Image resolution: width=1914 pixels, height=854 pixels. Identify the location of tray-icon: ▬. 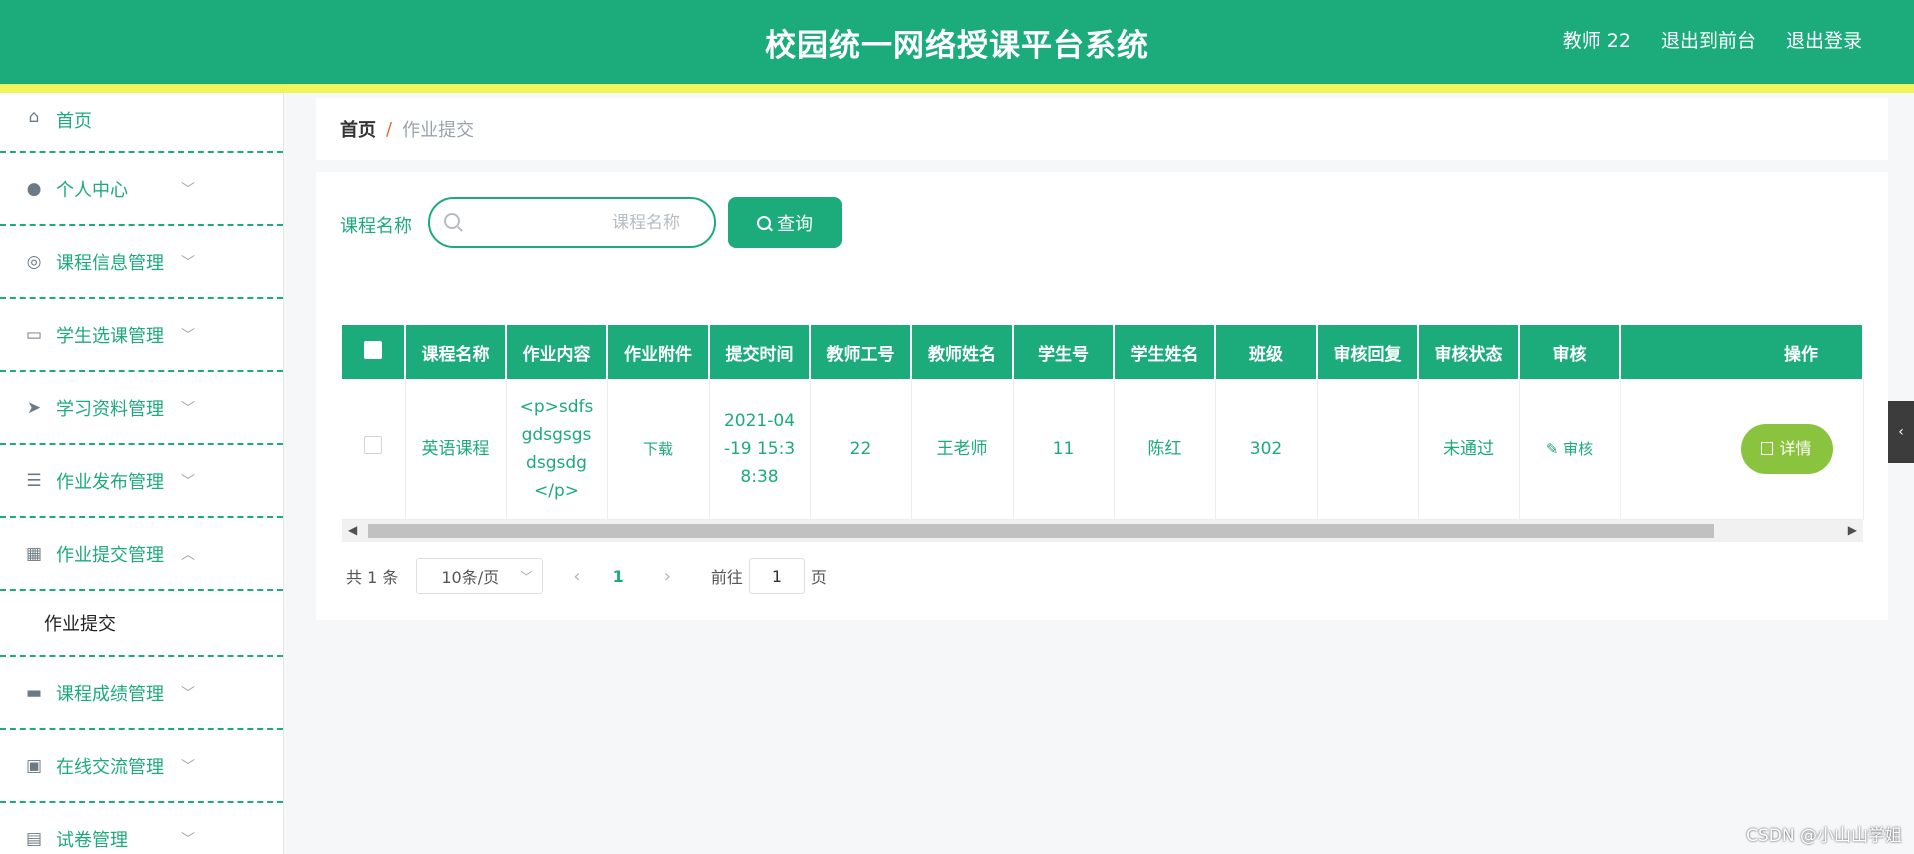
(34, 692).